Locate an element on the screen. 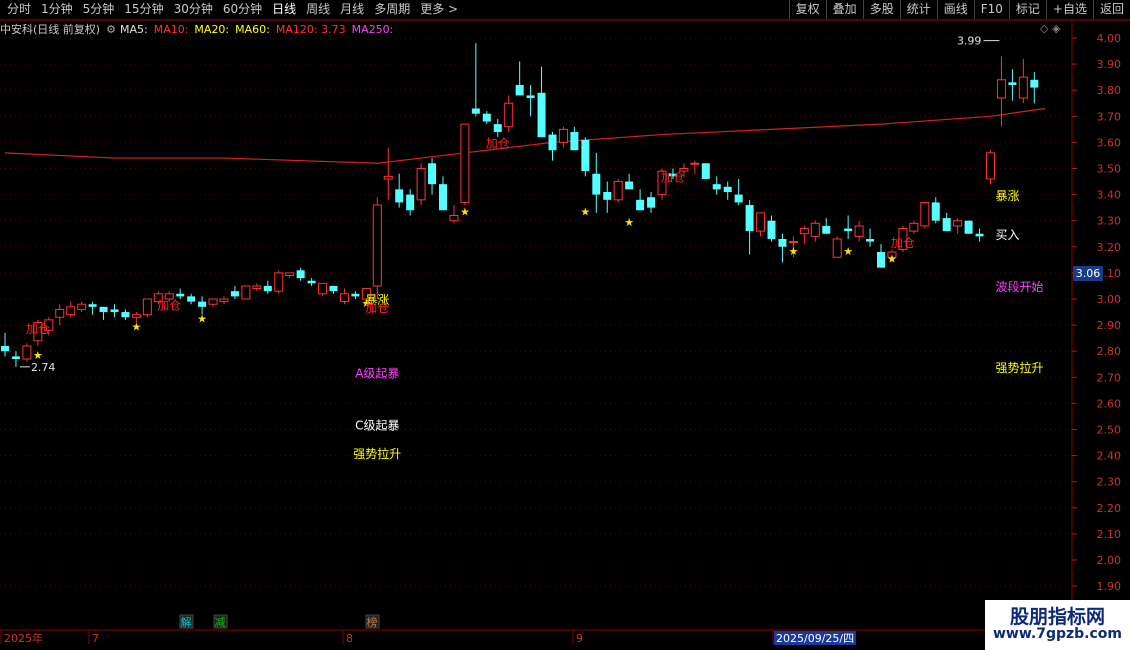 Image resolution: width=1130 pixels, height=650 pixels. signal-label: 波段开始 is located at coordinates (1020, 286).